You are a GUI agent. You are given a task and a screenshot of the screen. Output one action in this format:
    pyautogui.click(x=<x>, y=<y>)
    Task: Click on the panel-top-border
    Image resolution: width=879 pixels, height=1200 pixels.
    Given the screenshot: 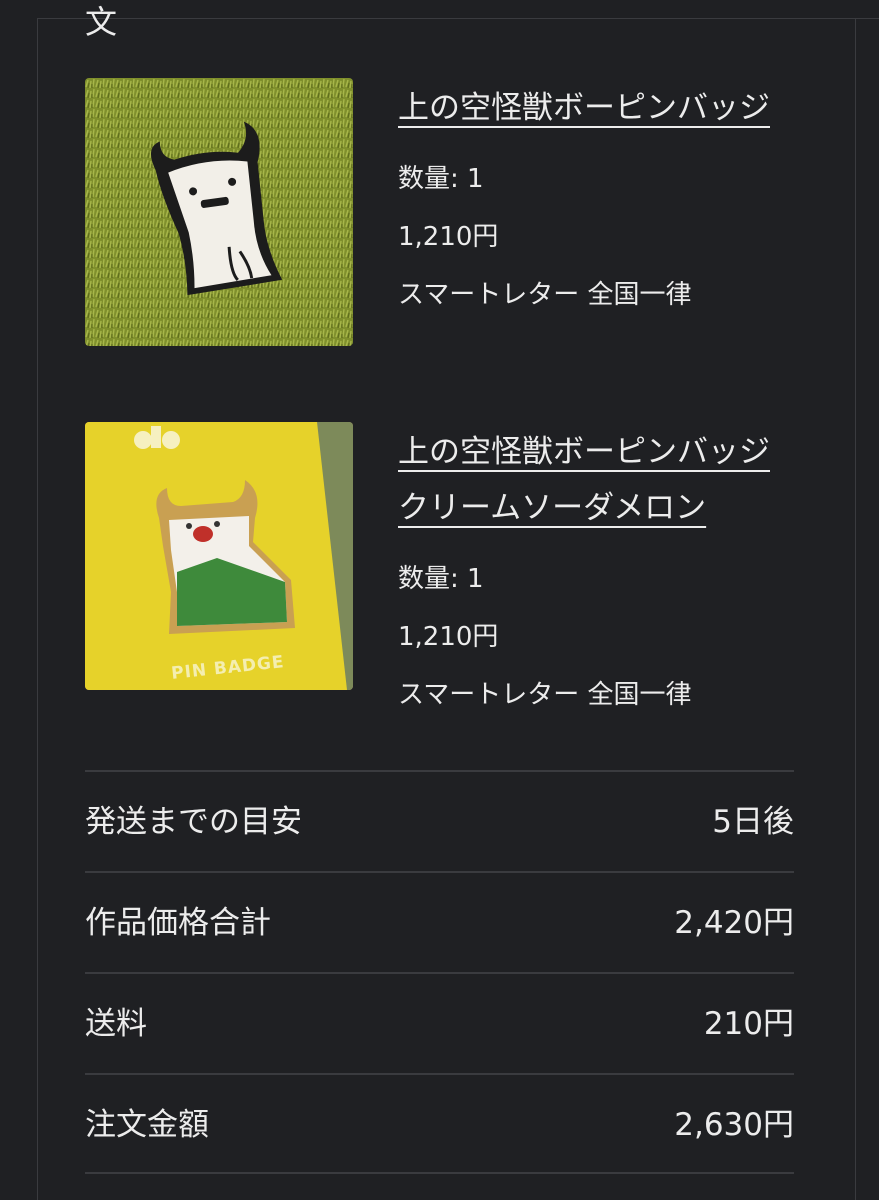 What is the action you would take?
    pyautogui.click(x=458, y=18)
    